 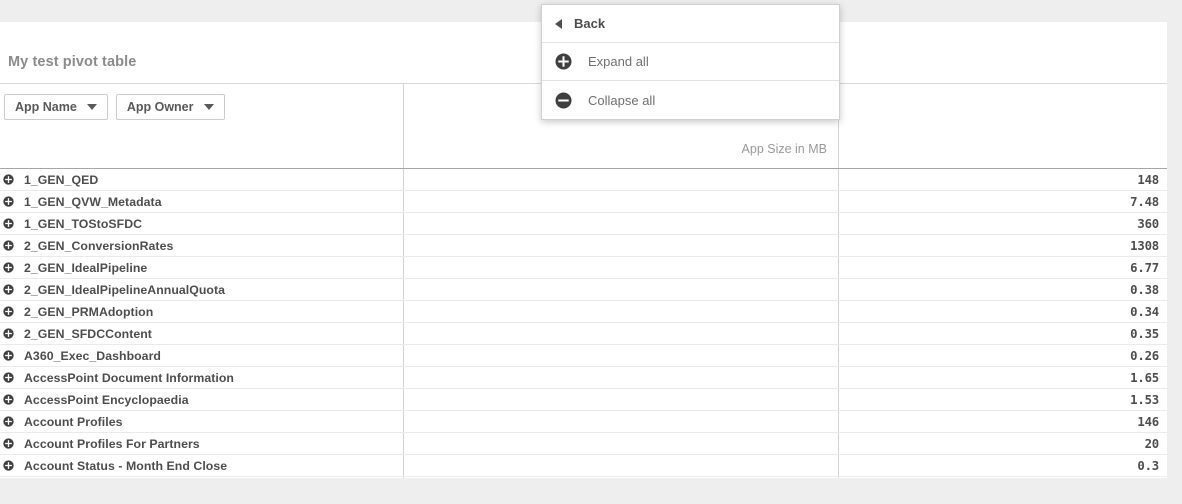 What do you see at coordinates (563, 100) in the screenshot?
I see `minus-circle-icon` at bounding box center [563, 100].